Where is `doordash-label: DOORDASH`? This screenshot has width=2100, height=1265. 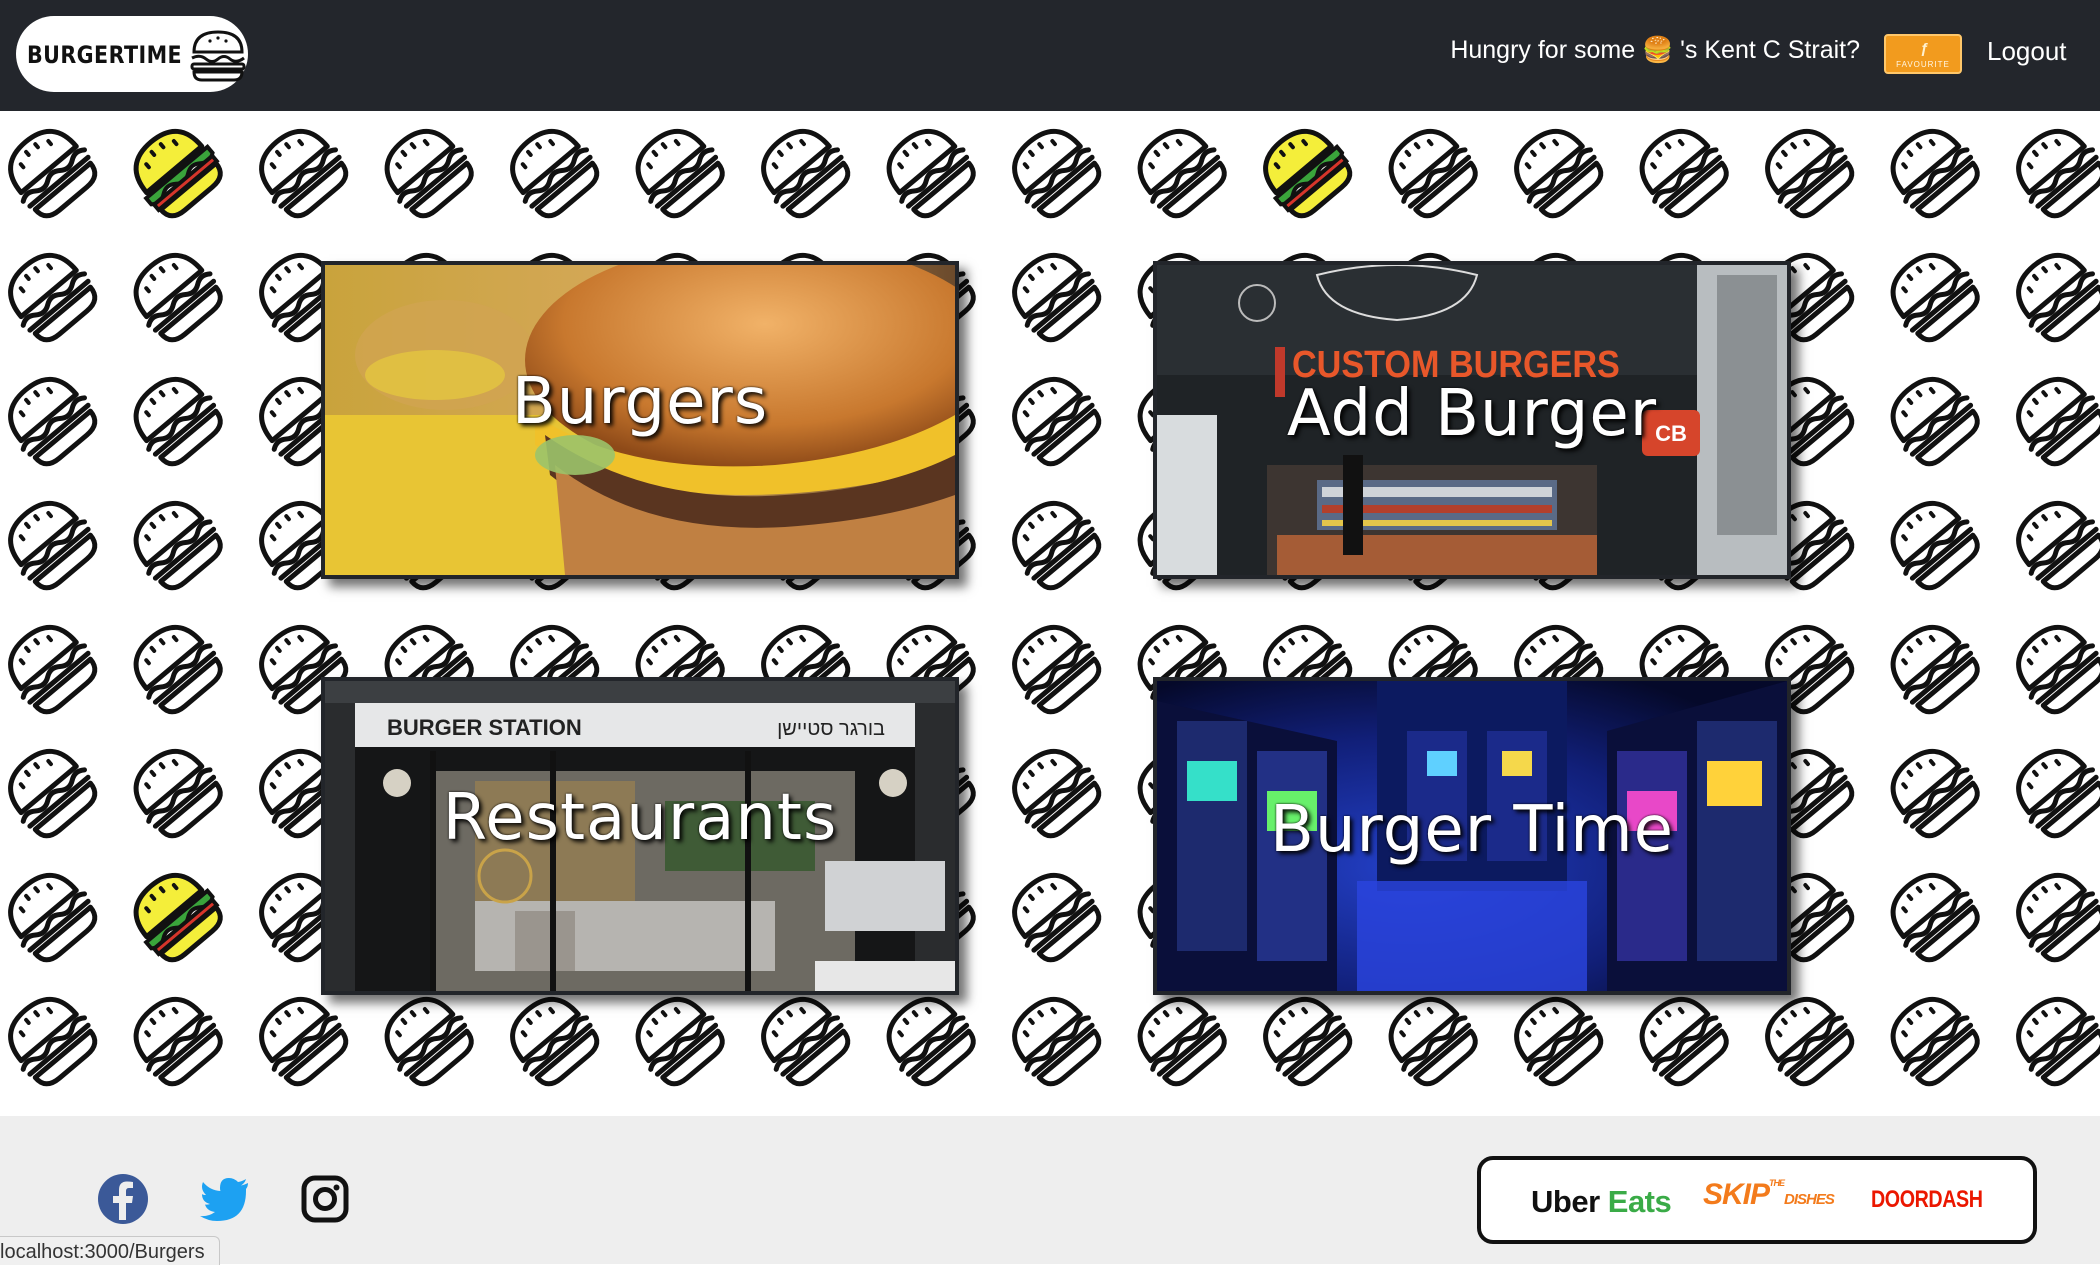 doordash-label: DOORDASH is located at coordinates (1927, 1199).